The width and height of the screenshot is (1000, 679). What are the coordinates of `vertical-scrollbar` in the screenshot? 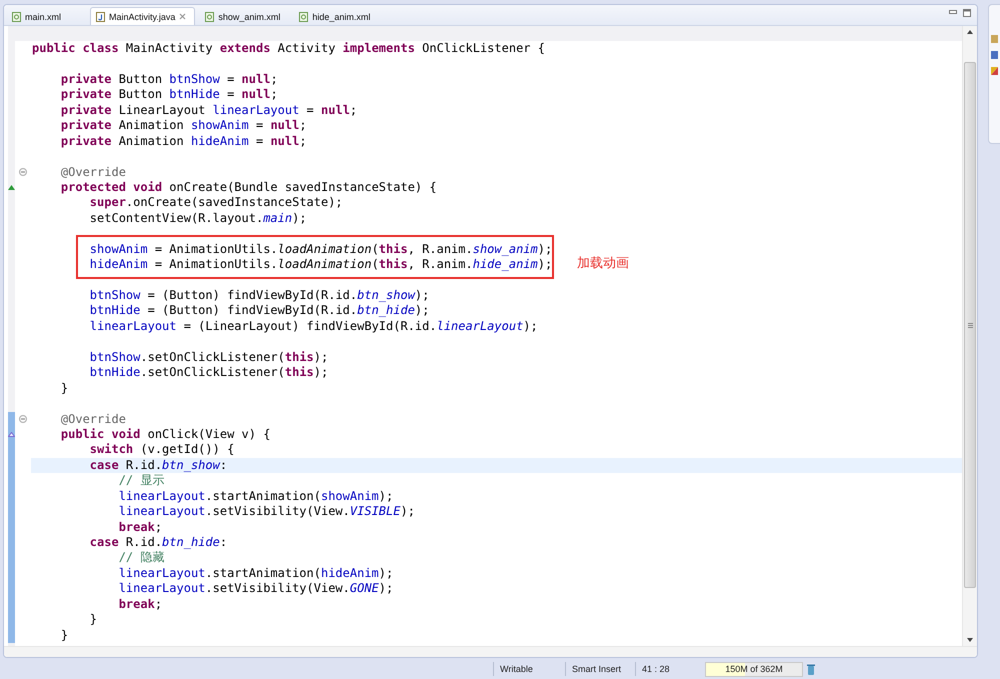 It's located at (969, 336).